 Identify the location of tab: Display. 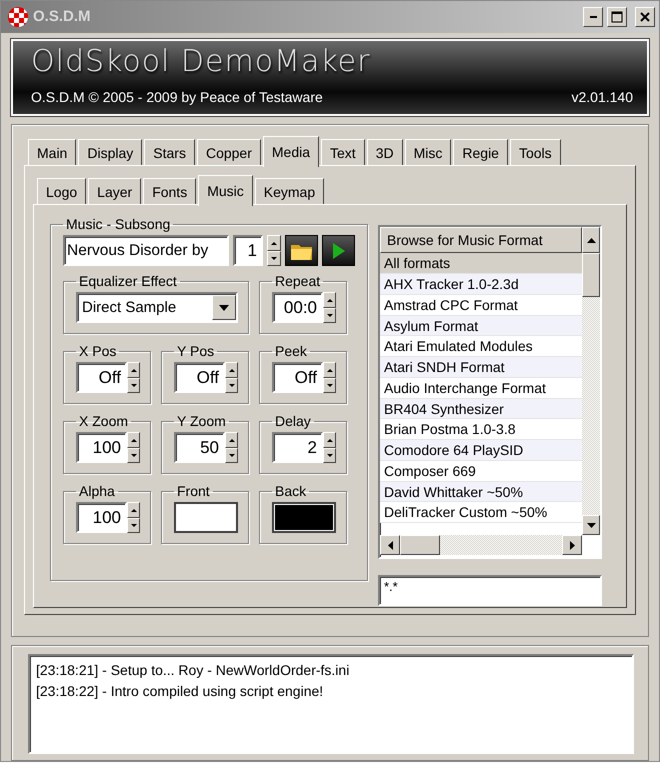
(110, 152).